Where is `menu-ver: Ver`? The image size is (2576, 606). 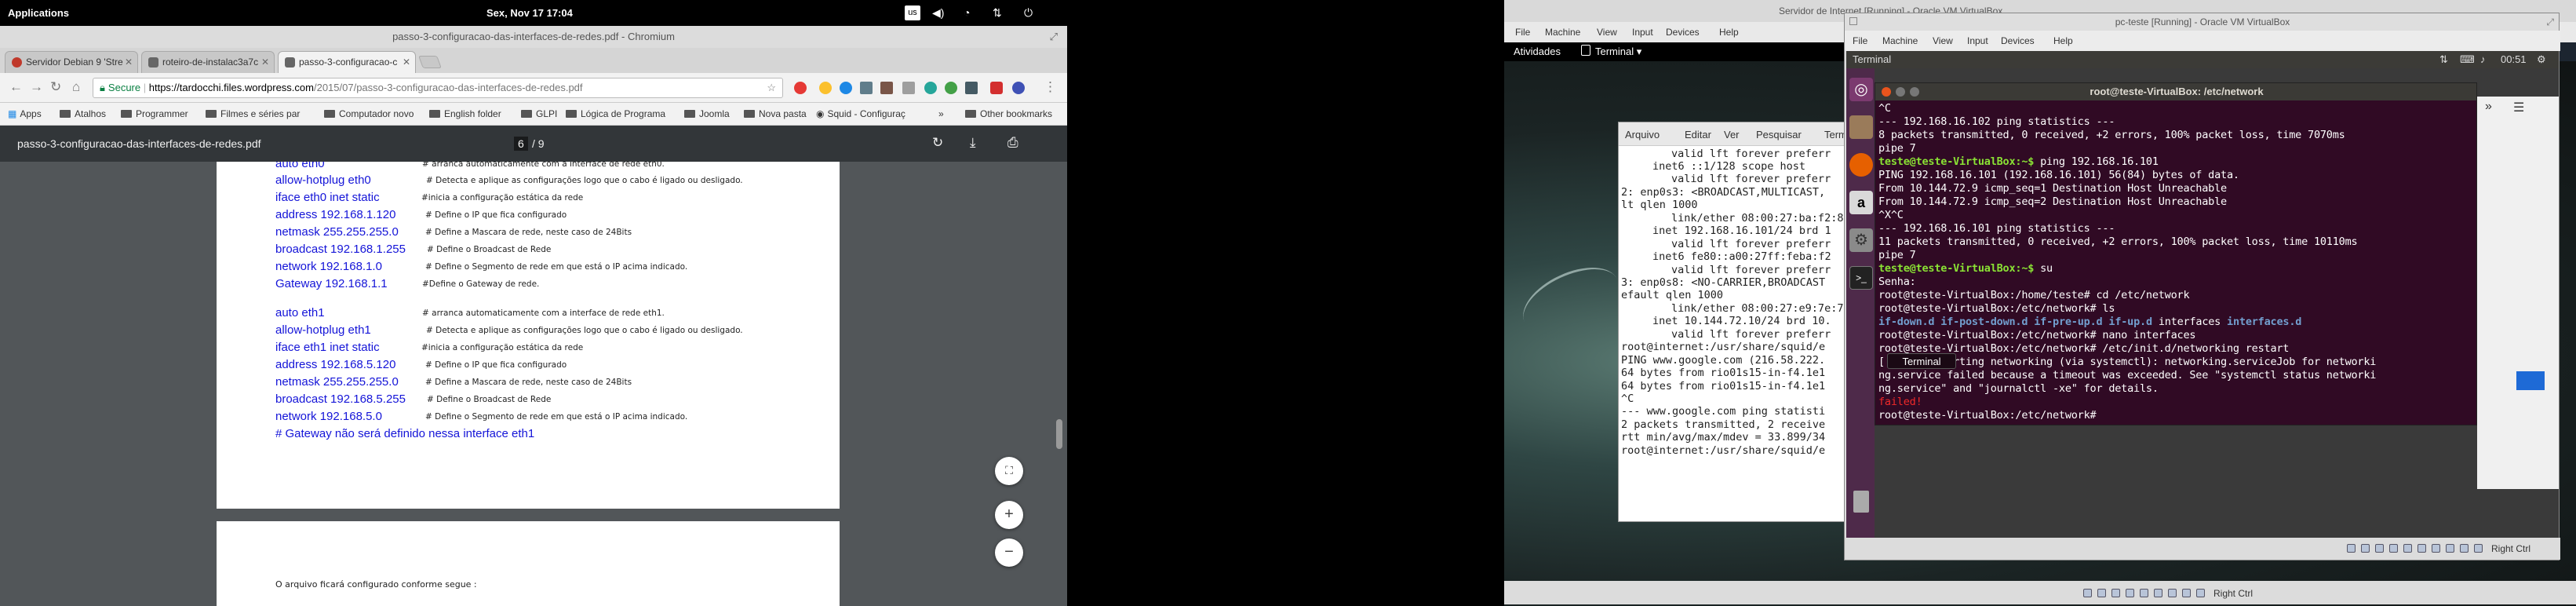
menu-ver: Ver is located at coordinates (1732, 135).